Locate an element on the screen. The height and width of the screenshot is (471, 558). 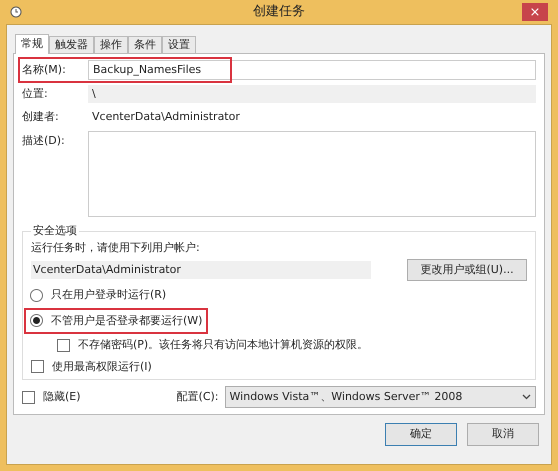
chevron-down-icon is located at coordinates (526, 397).